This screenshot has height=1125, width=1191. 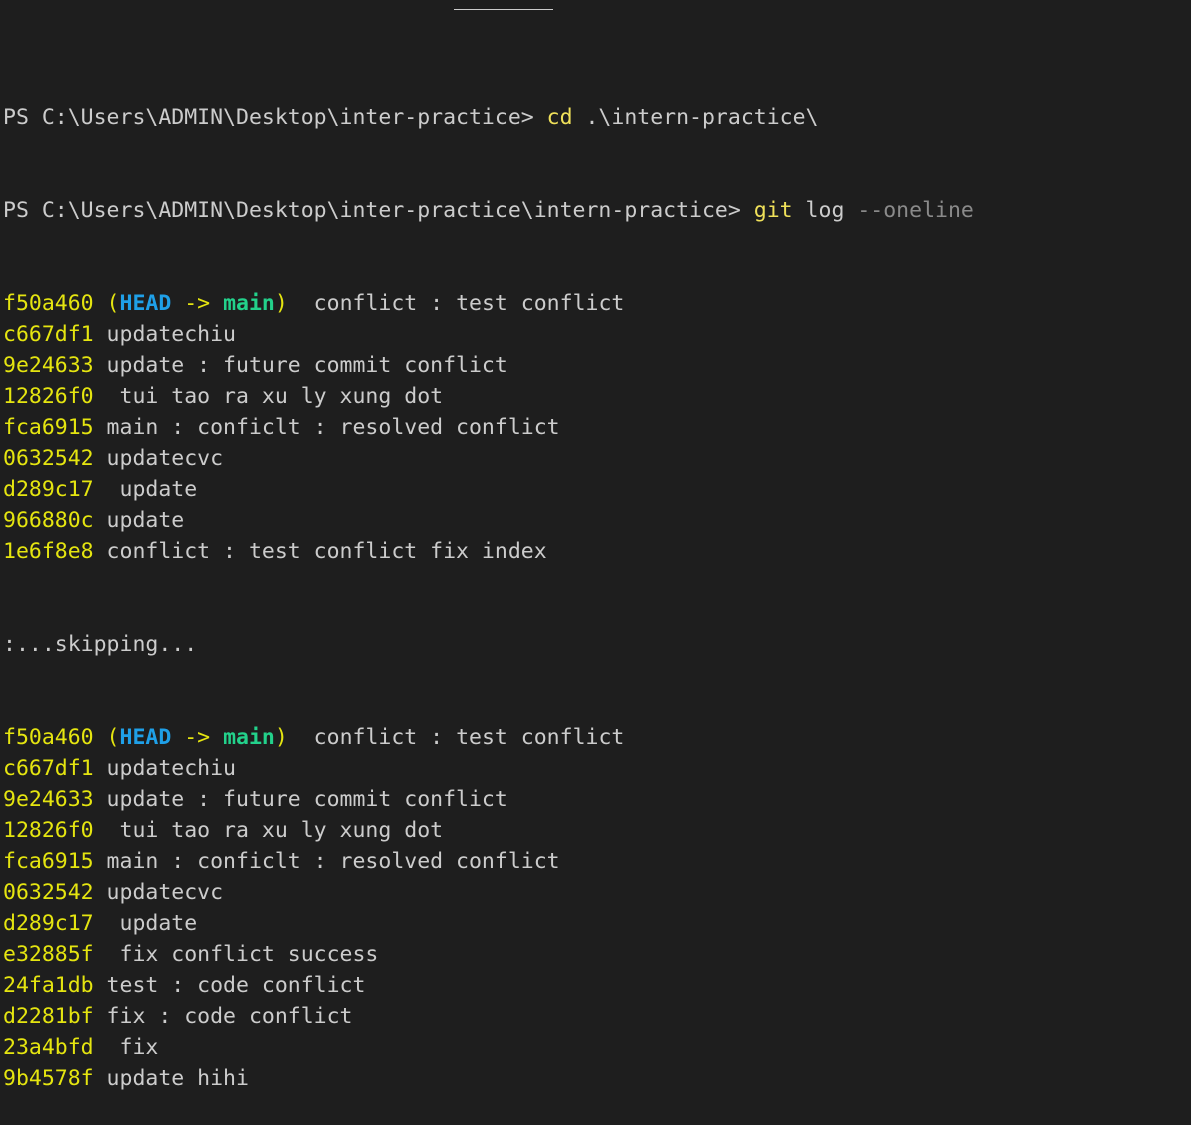 What do you see at coordinates (597, 1016) in the screenshot?
I see `commit-line: d2281bf fix : code conflict` at bounding box center [597, 1016].